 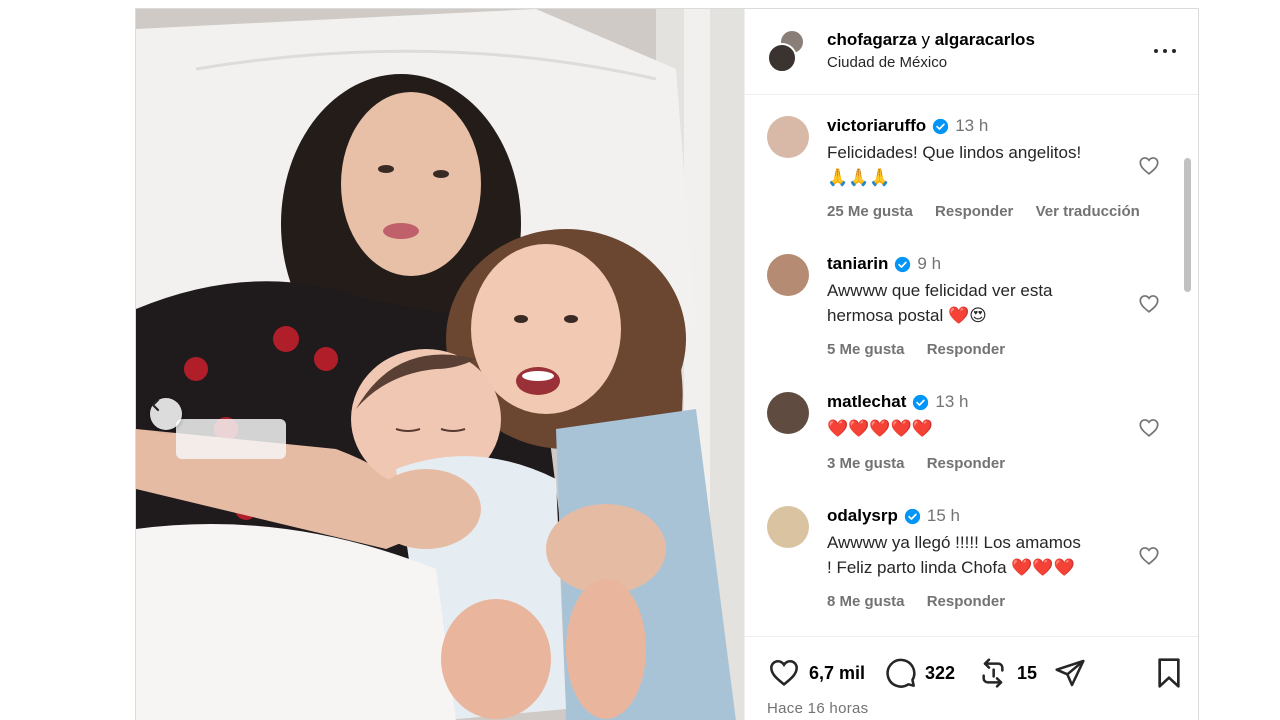 I want to click on comment-time: 9 h, so click(x=929, y=264).